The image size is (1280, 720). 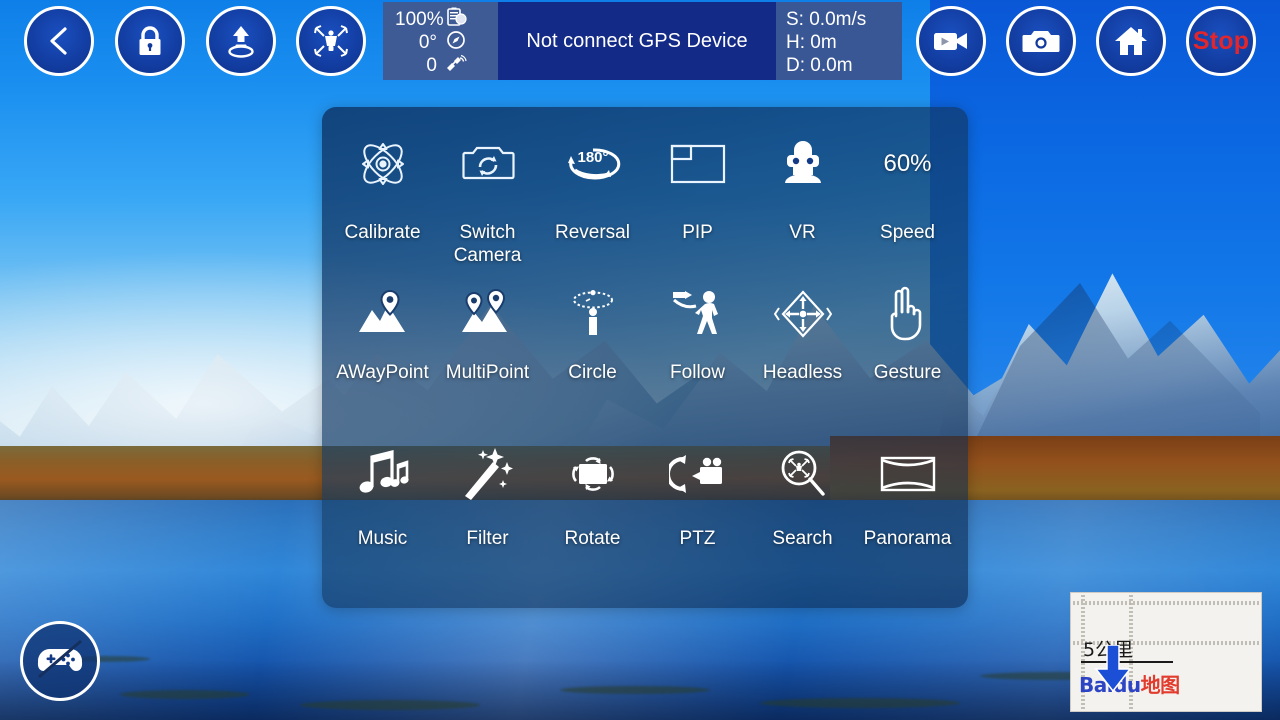 I want to click on switch-camera-icon, so click(x=488, y=164).